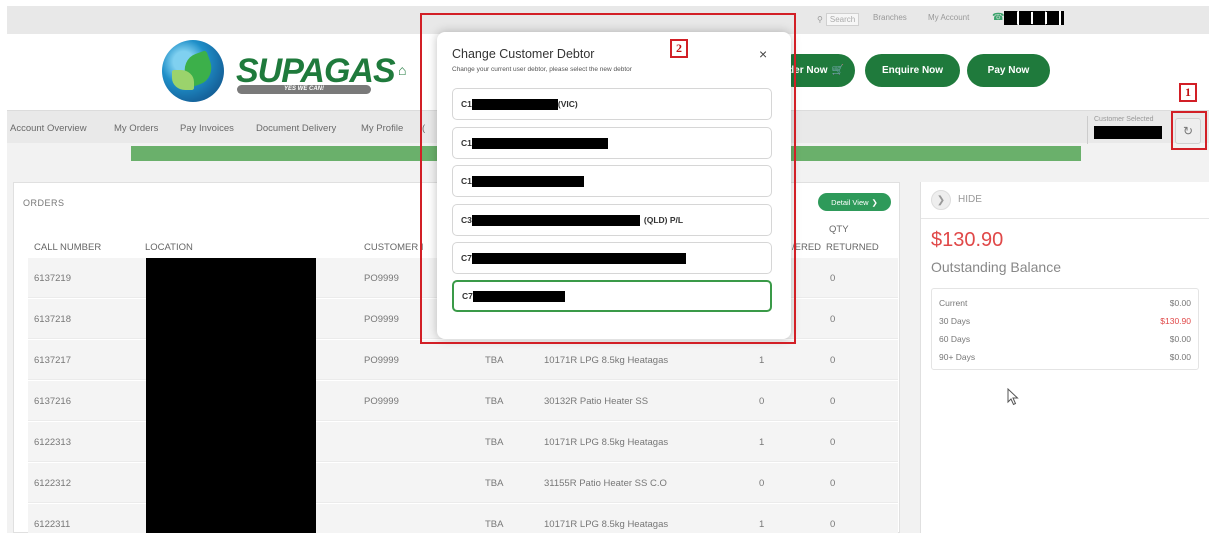 The image size is (1209, 533). What do you see at coordinates (52, 483) in the screenshot?
I see `call-number: 6122312` at bounding box center [52, 483].